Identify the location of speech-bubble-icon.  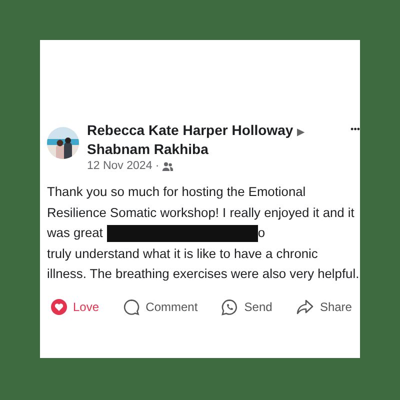
(131, 307).